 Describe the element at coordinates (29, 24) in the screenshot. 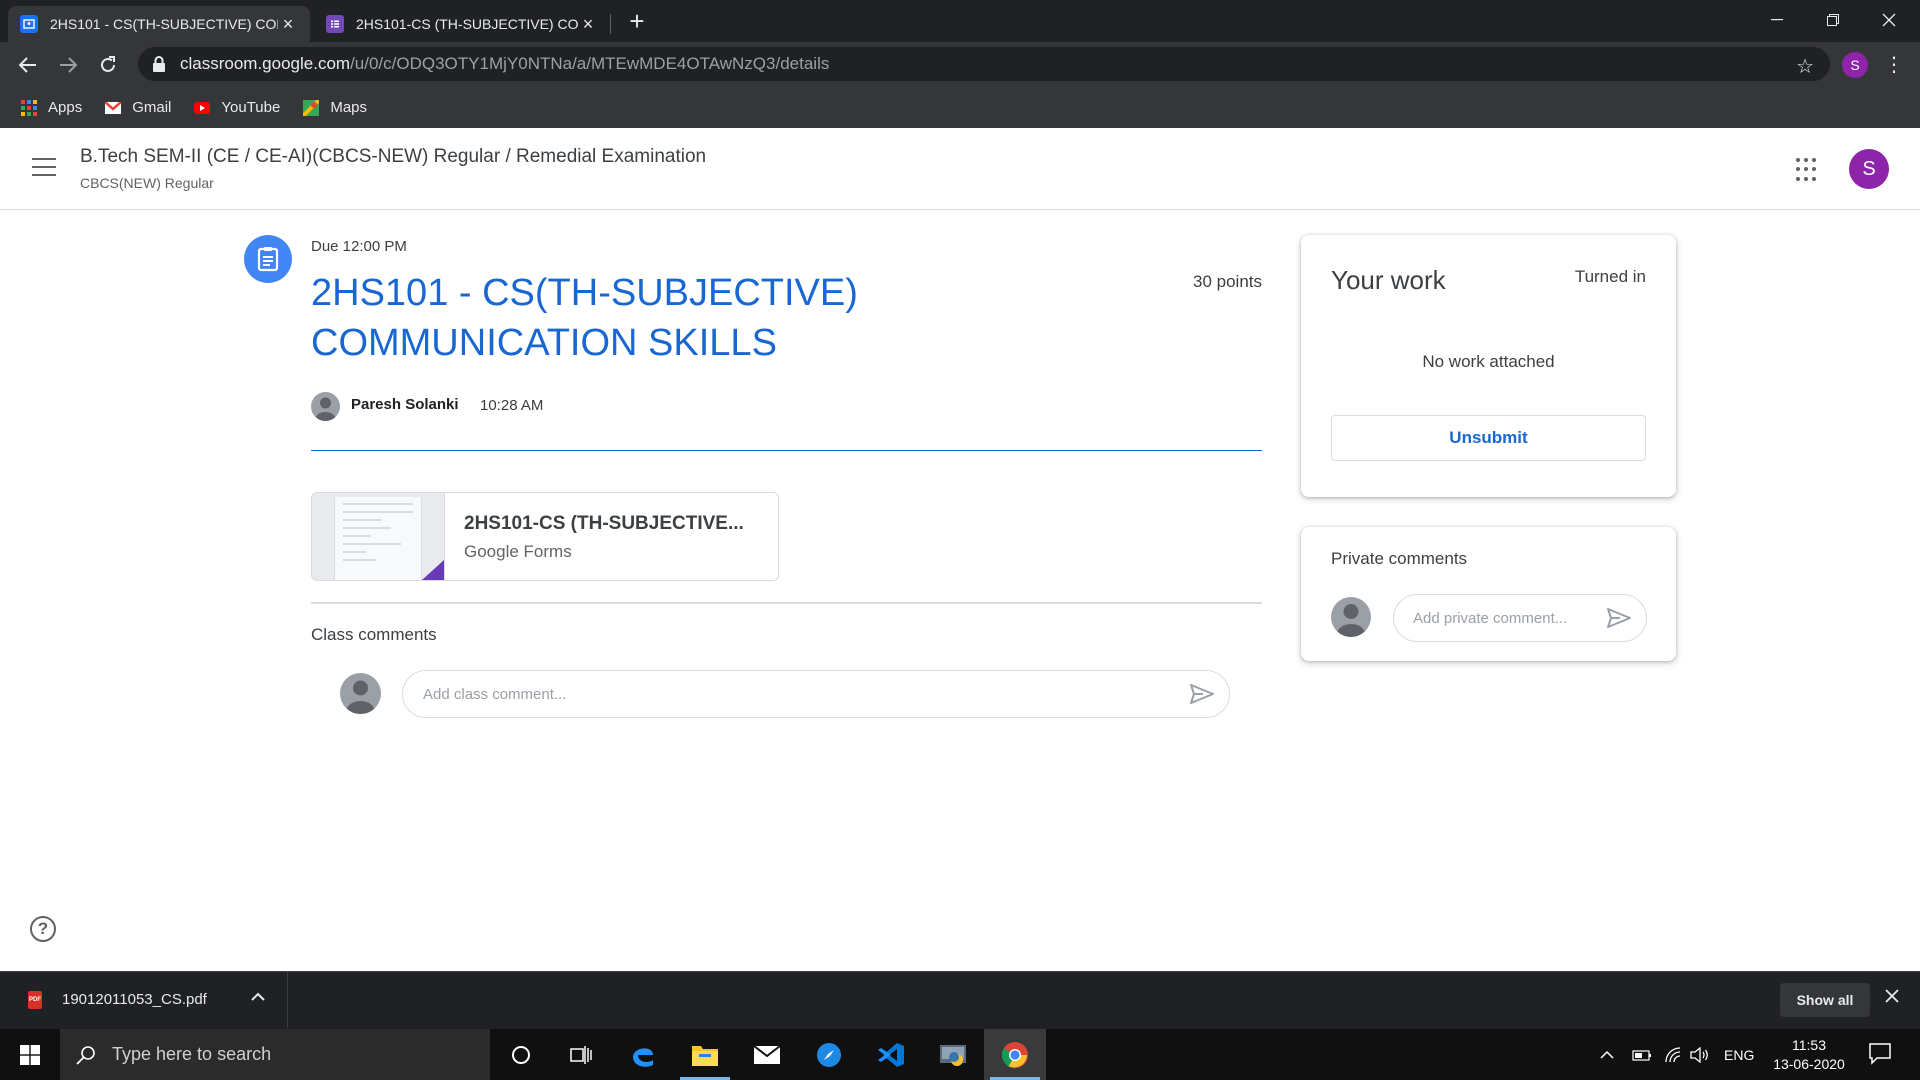

I see `classroom-icon` at that location.